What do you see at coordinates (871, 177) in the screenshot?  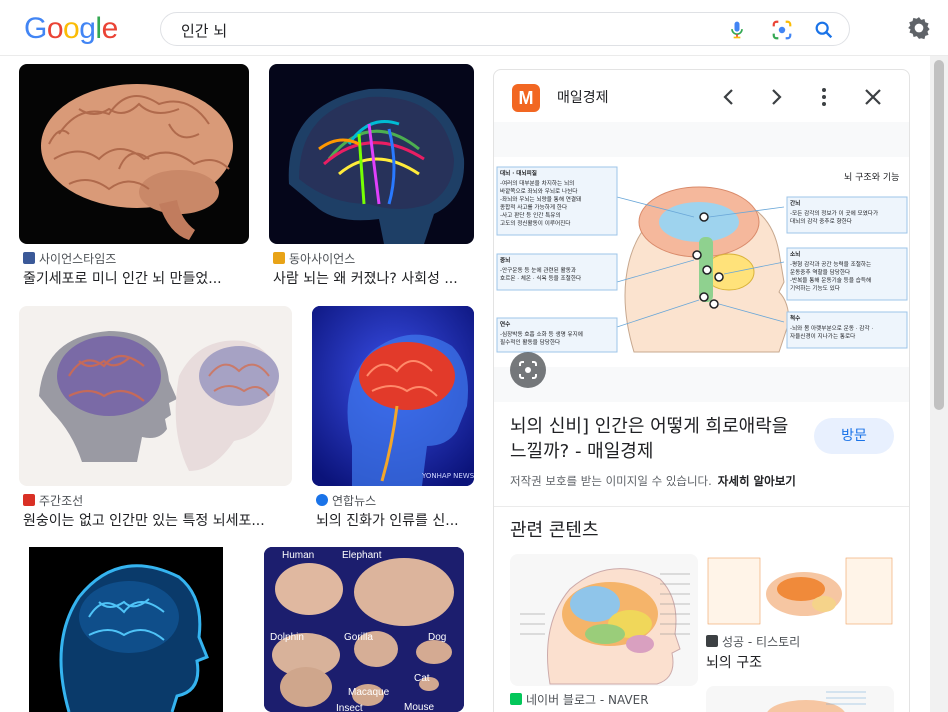 I see `diagram-heading: 뇌 구조와 기능` at bounding box center [871, 177].